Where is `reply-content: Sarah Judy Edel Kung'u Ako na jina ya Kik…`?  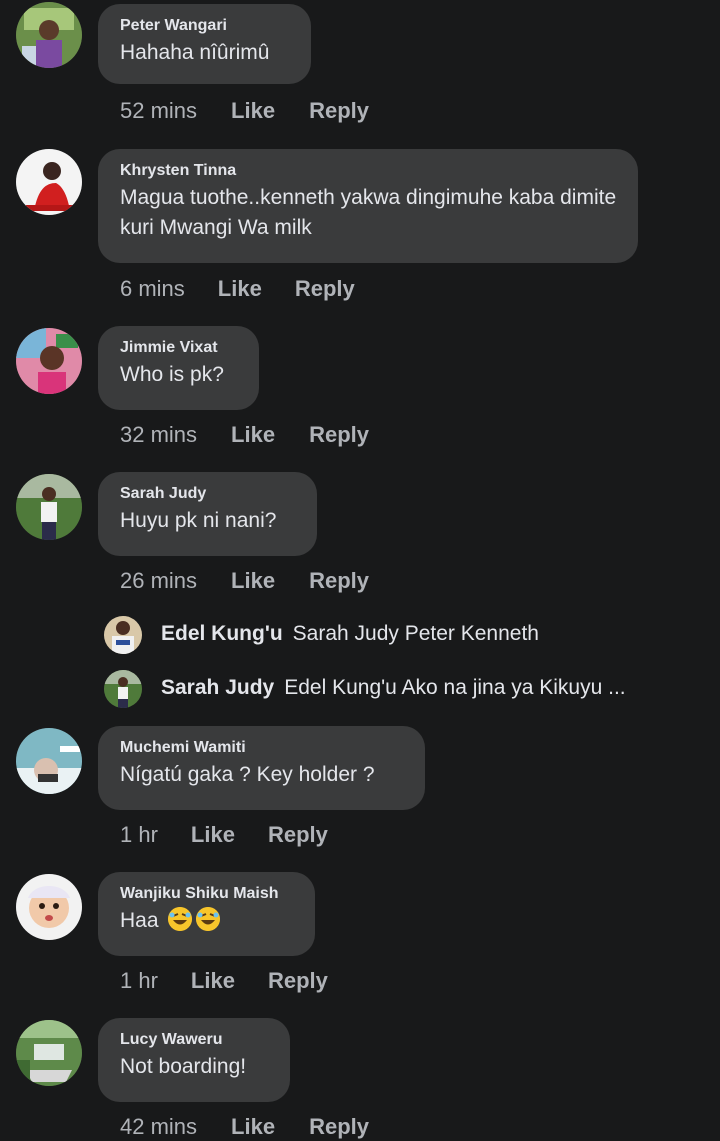 reply-content: Sarah Judy Edel Kung'u Ako na jina ya Kik… is located at coordinates (393, 688).